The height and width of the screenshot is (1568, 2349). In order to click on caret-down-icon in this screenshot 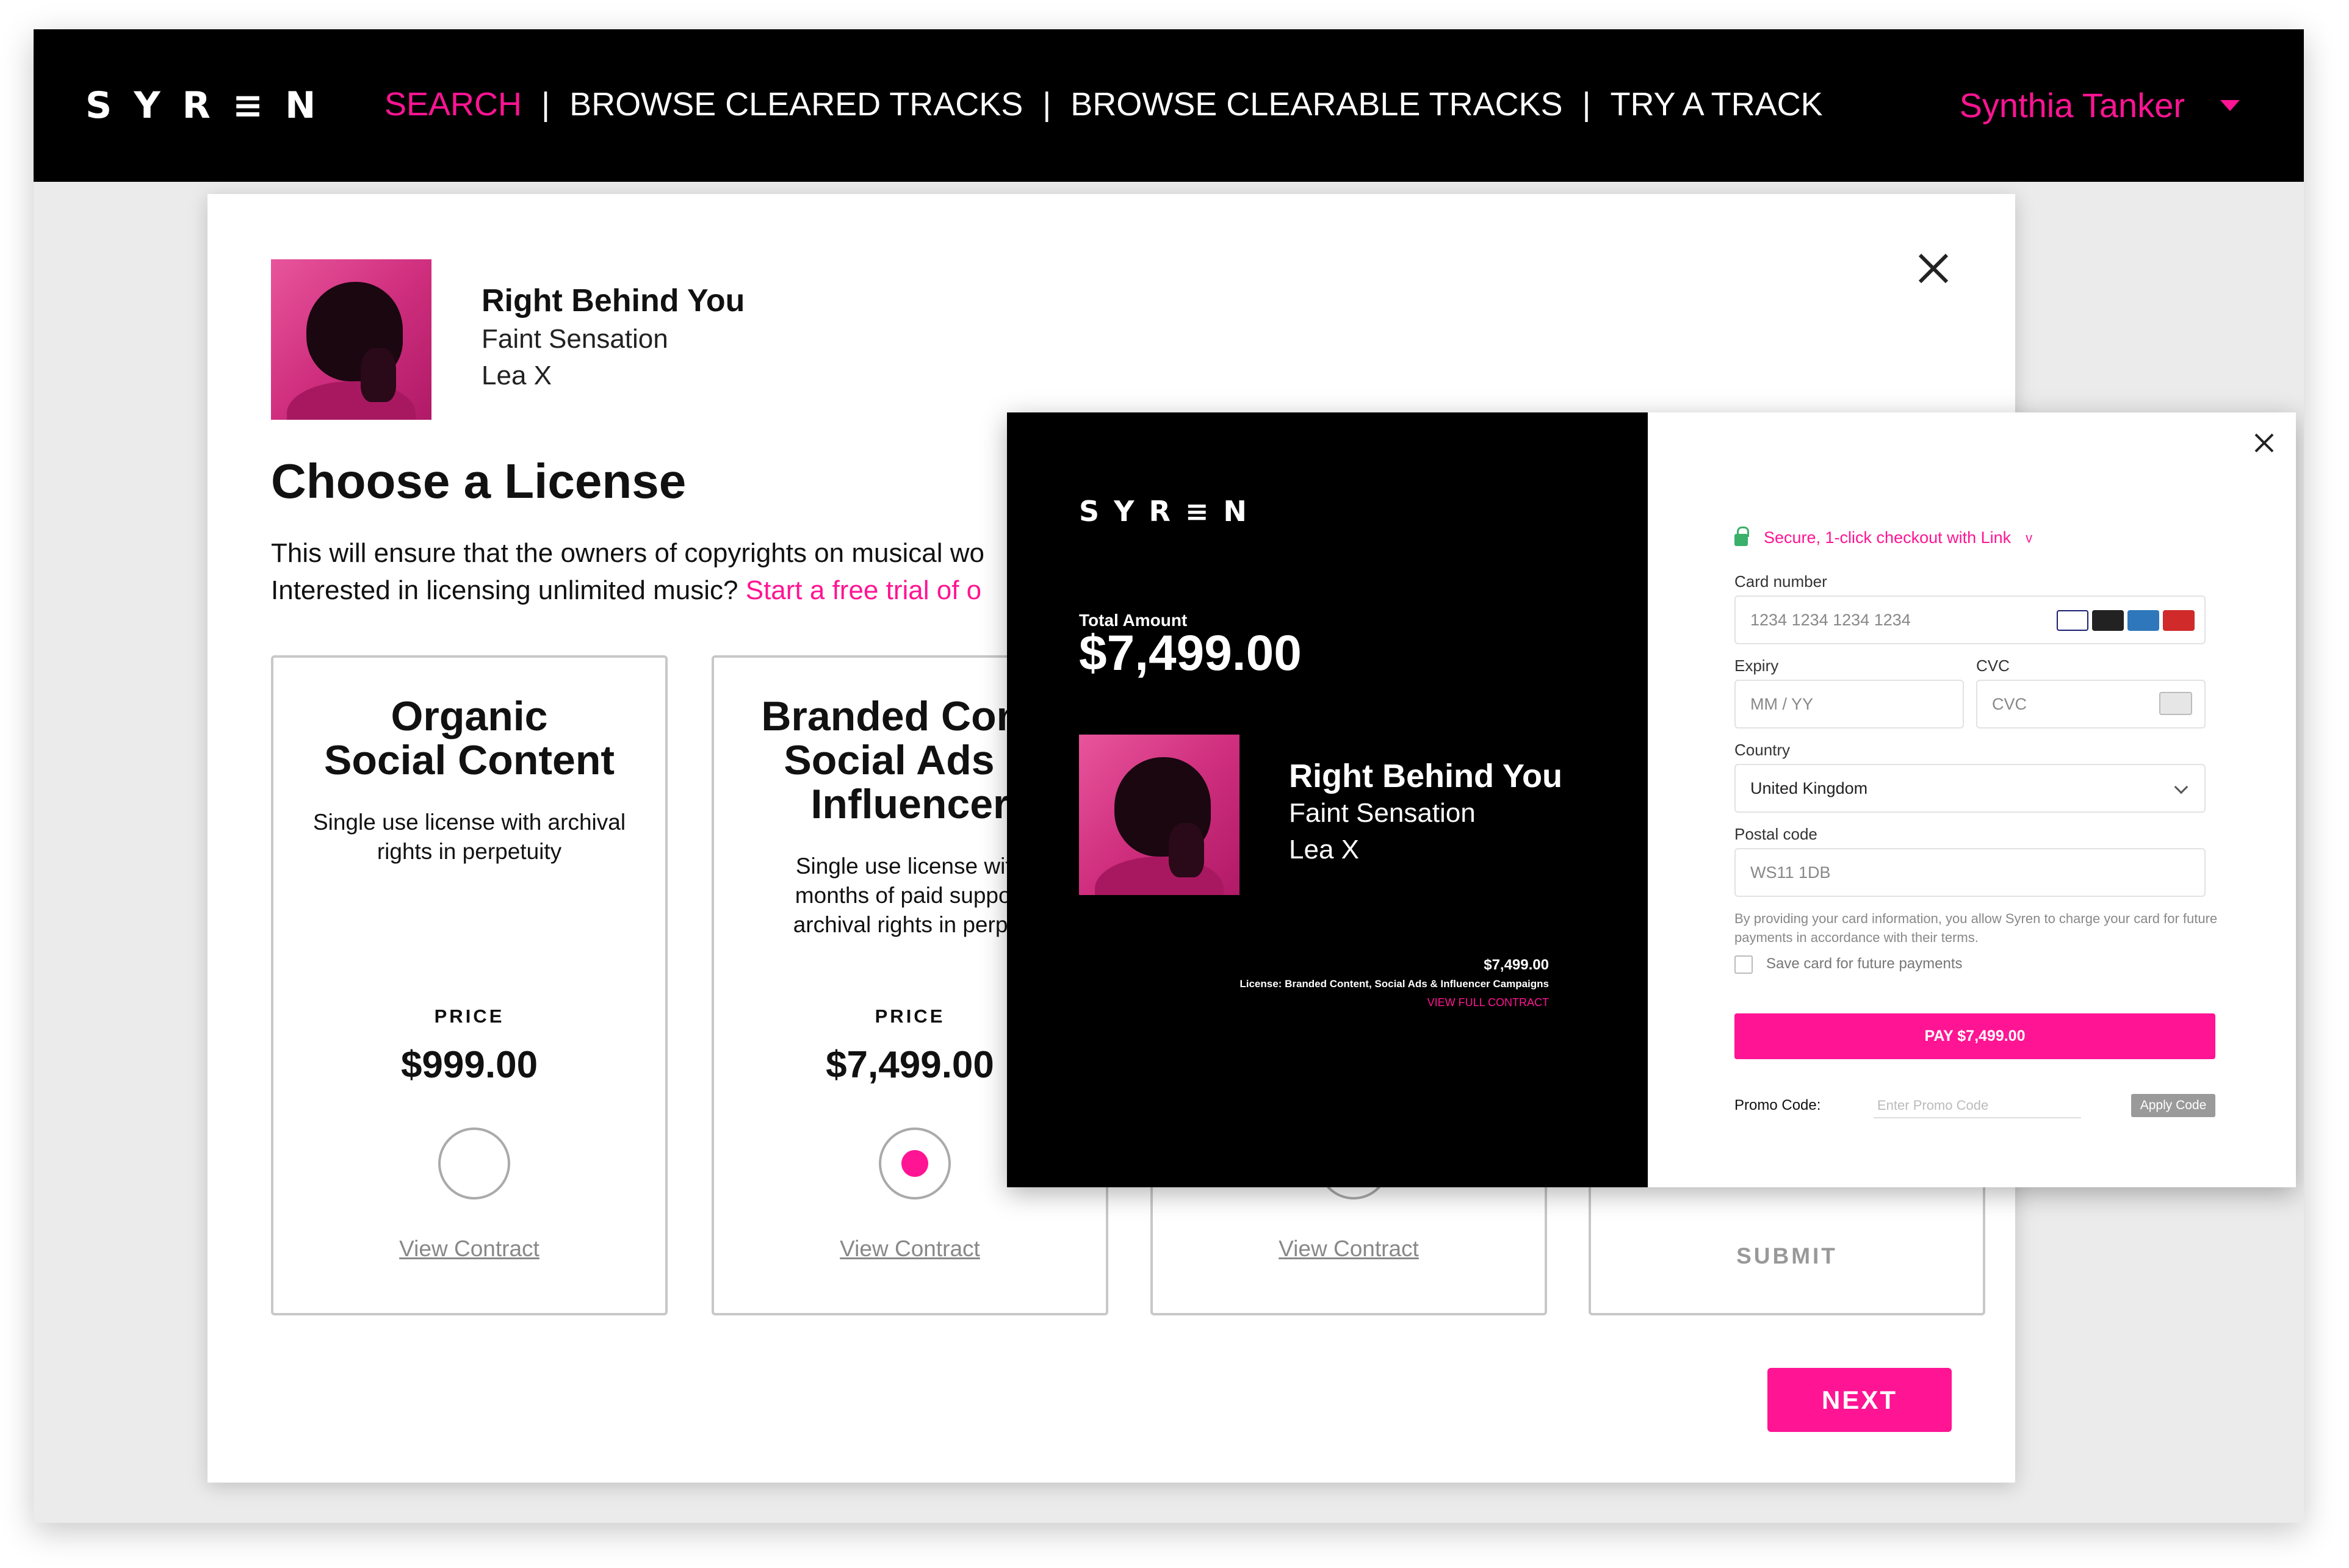, I will do `click(2230, 105)`.